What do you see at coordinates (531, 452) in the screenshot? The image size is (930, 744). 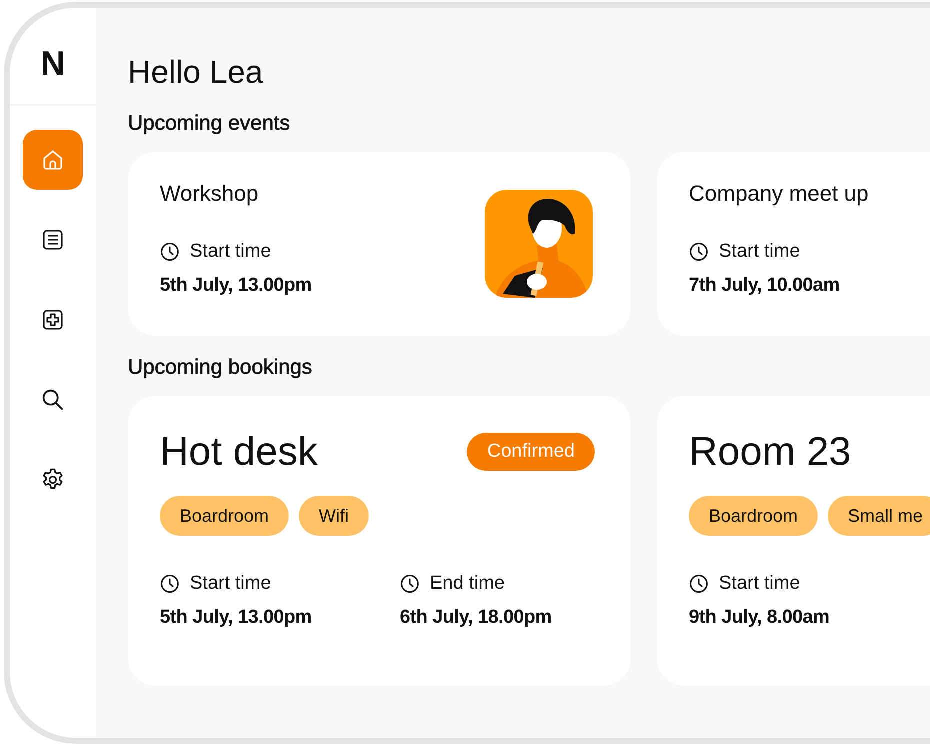 I see `status-badge: Confirmed` at bounding box center [531, 452].